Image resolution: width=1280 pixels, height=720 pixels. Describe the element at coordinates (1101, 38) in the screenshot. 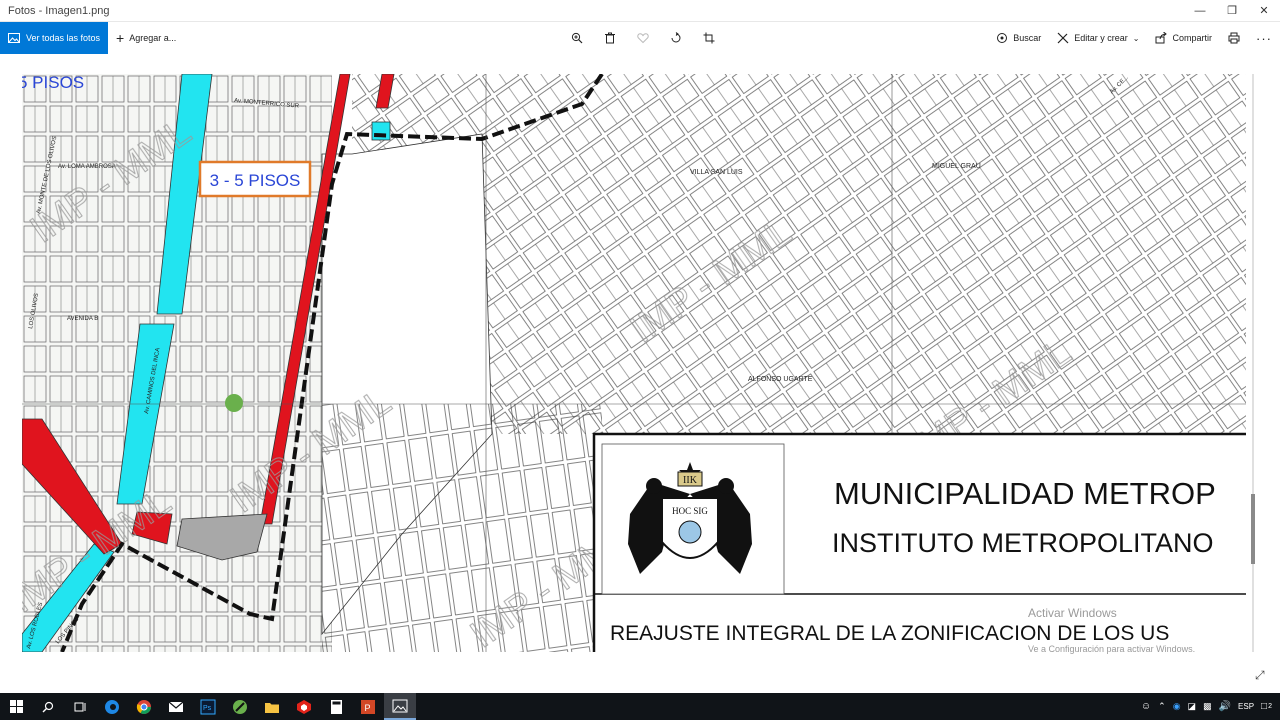

I see `edit-create-label: Editar y crear` at that location.